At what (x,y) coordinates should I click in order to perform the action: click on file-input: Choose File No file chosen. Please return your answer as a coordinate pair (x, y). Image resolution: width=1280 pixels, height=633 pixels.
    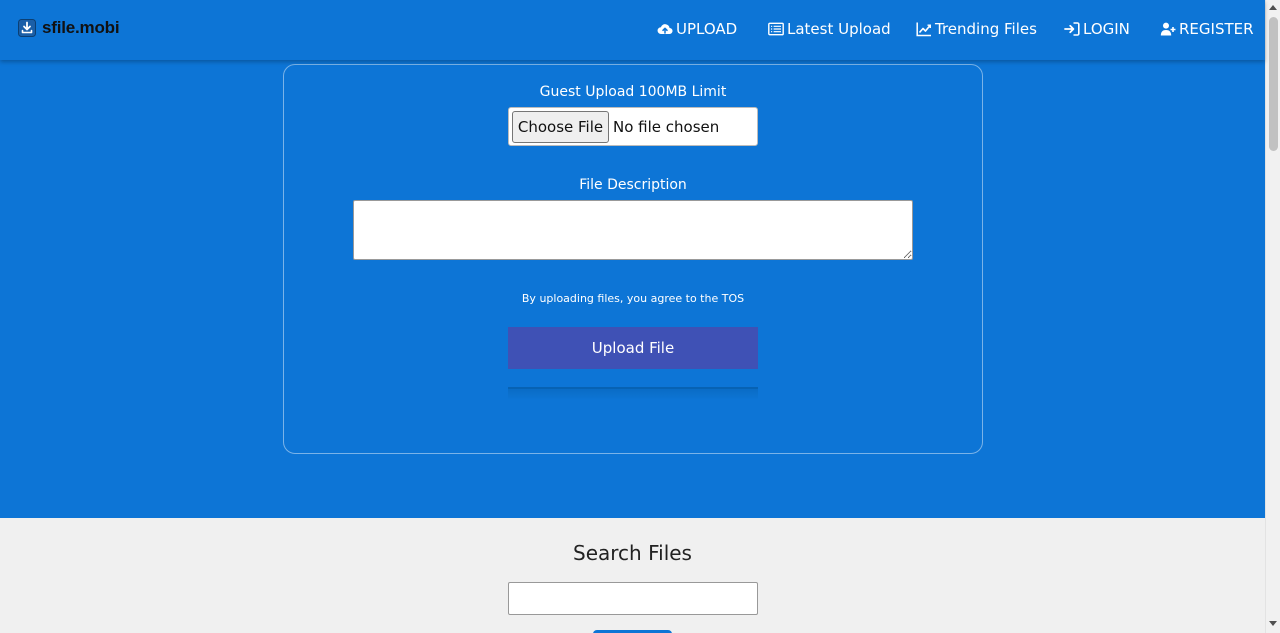
    Looking at the image, I should click on (633, 126).